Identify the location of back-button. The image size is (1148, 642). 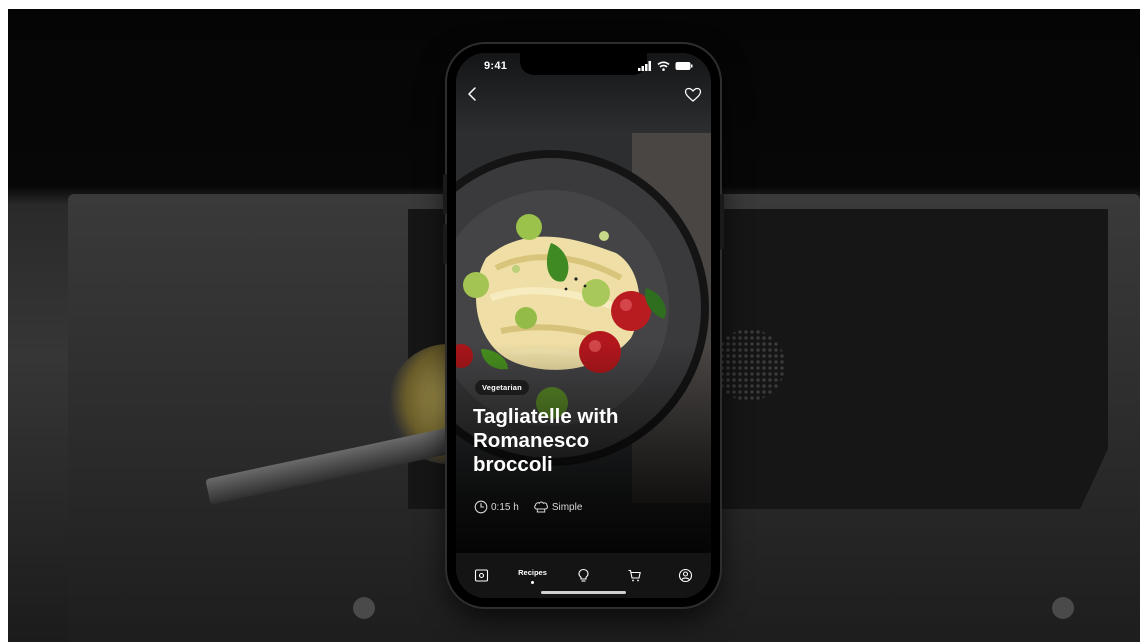
(473, 94).